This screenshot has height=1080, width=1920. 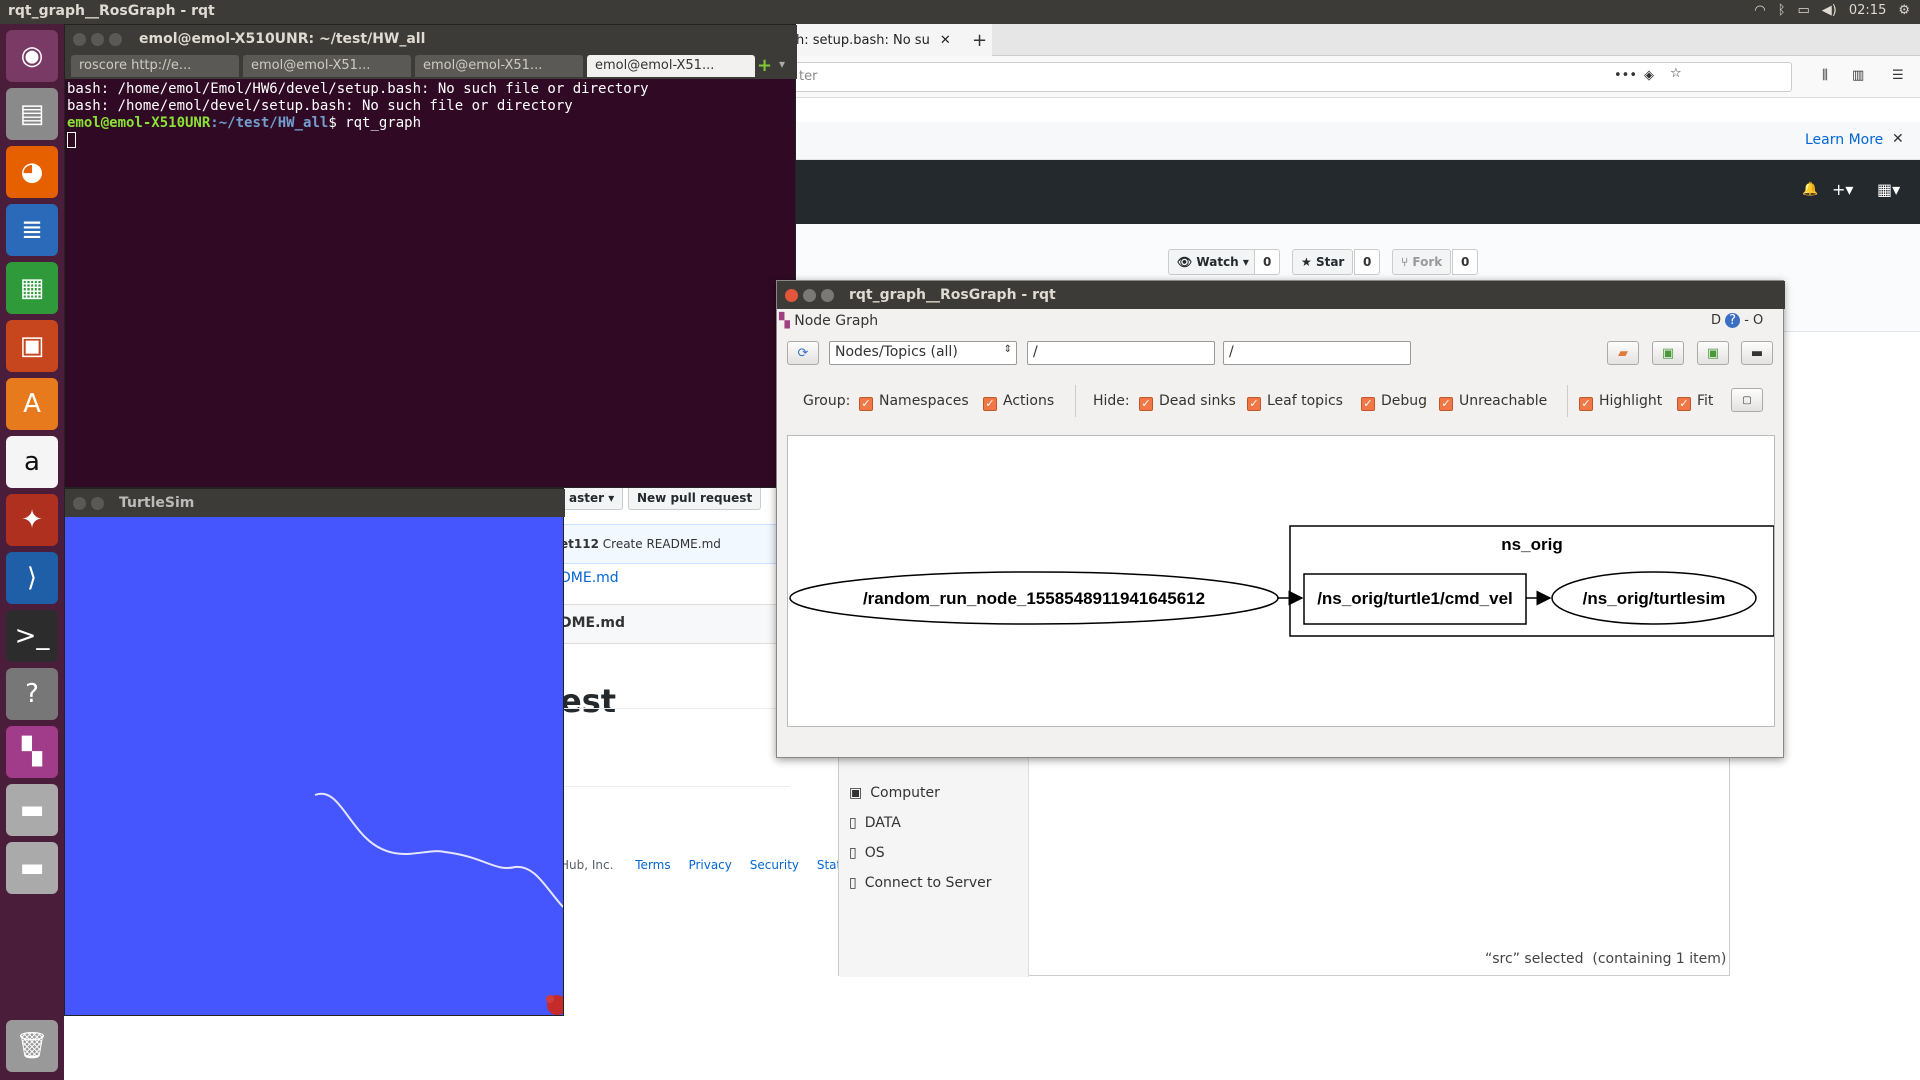 I want to click on fit-view-button: ▢, so click(x=1747, y=400).